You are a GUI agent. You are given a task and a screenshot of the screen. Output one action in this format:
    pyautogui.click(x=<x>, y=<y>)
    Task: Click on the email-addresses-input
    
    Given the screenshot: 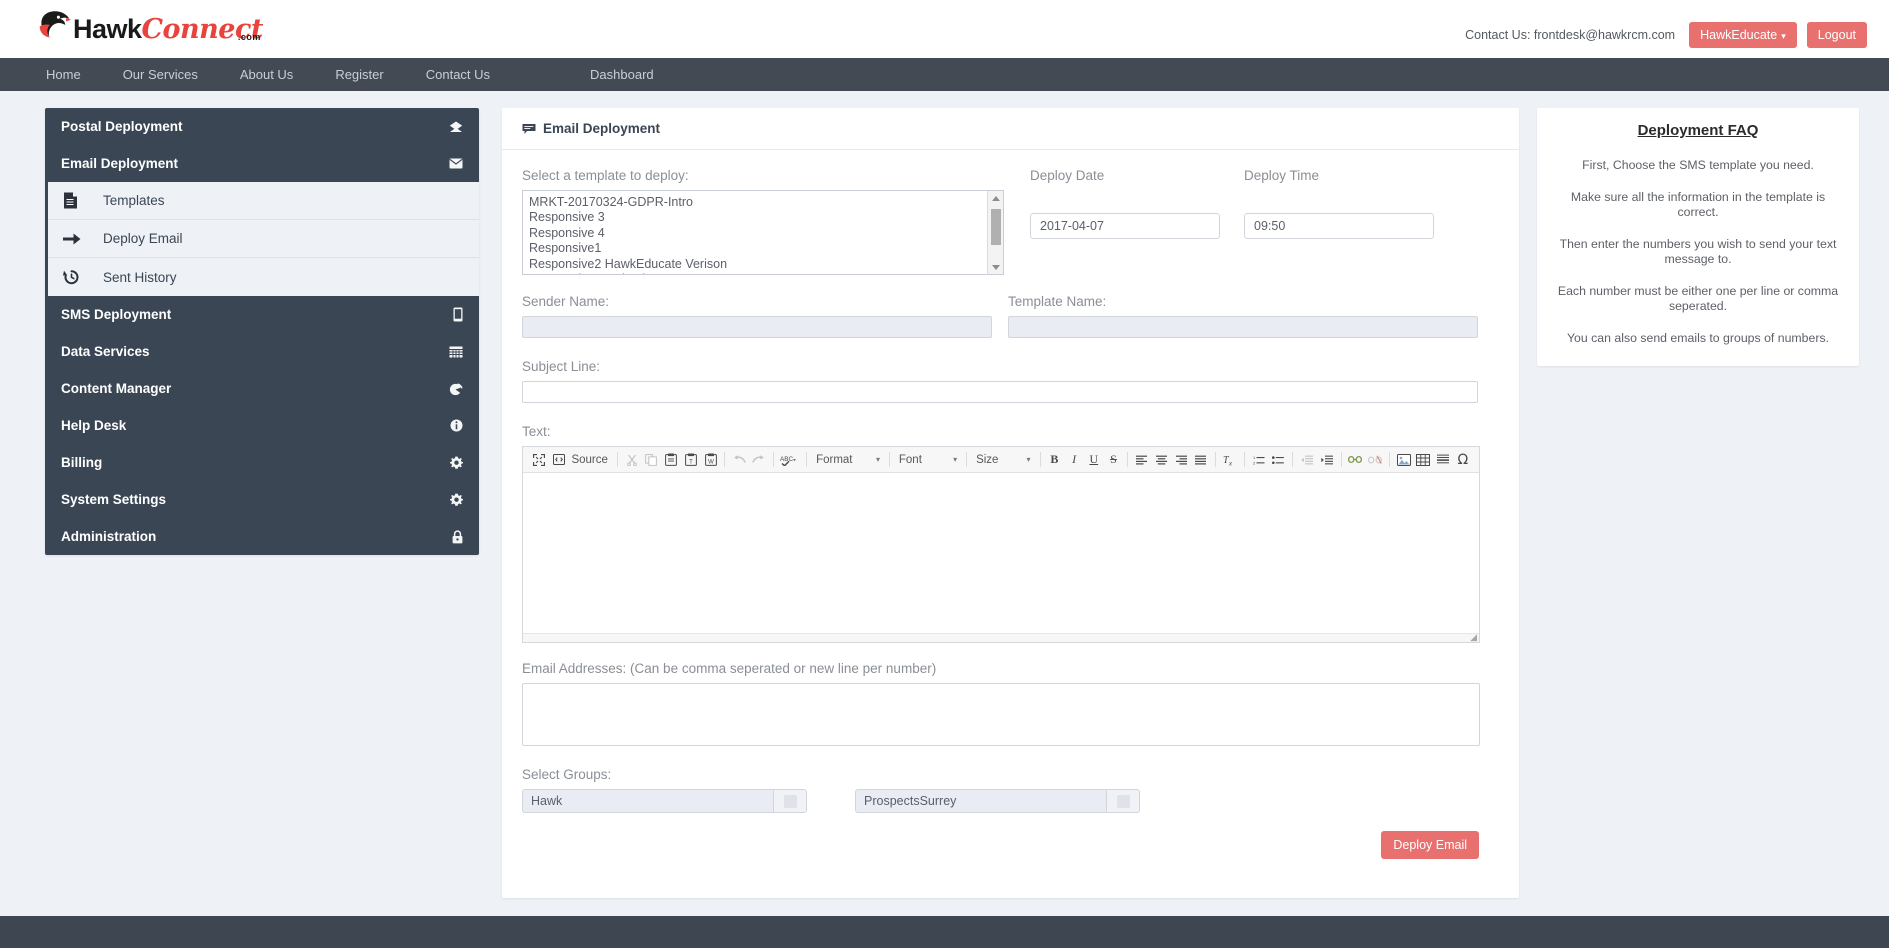 What is the action you would take?
    pyautogui.click(x=1001, y=714)
    